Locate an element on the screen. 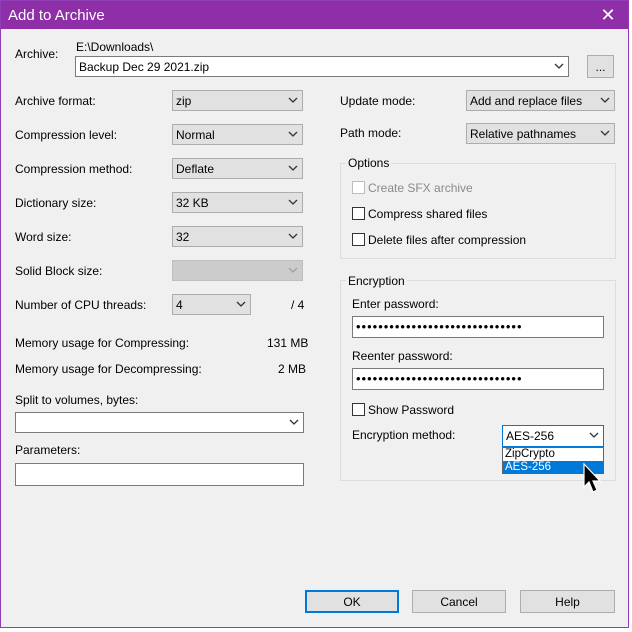 This screenshot has width=632, height=632. word-size-label: Word size: is located at coordinates (43, 237).